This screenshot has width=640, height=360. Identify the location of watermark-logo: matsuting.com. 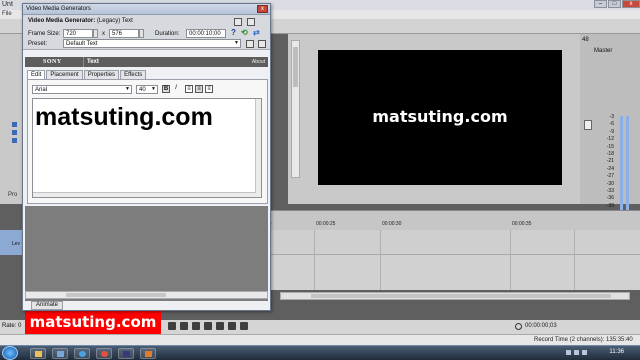
(93, 322).